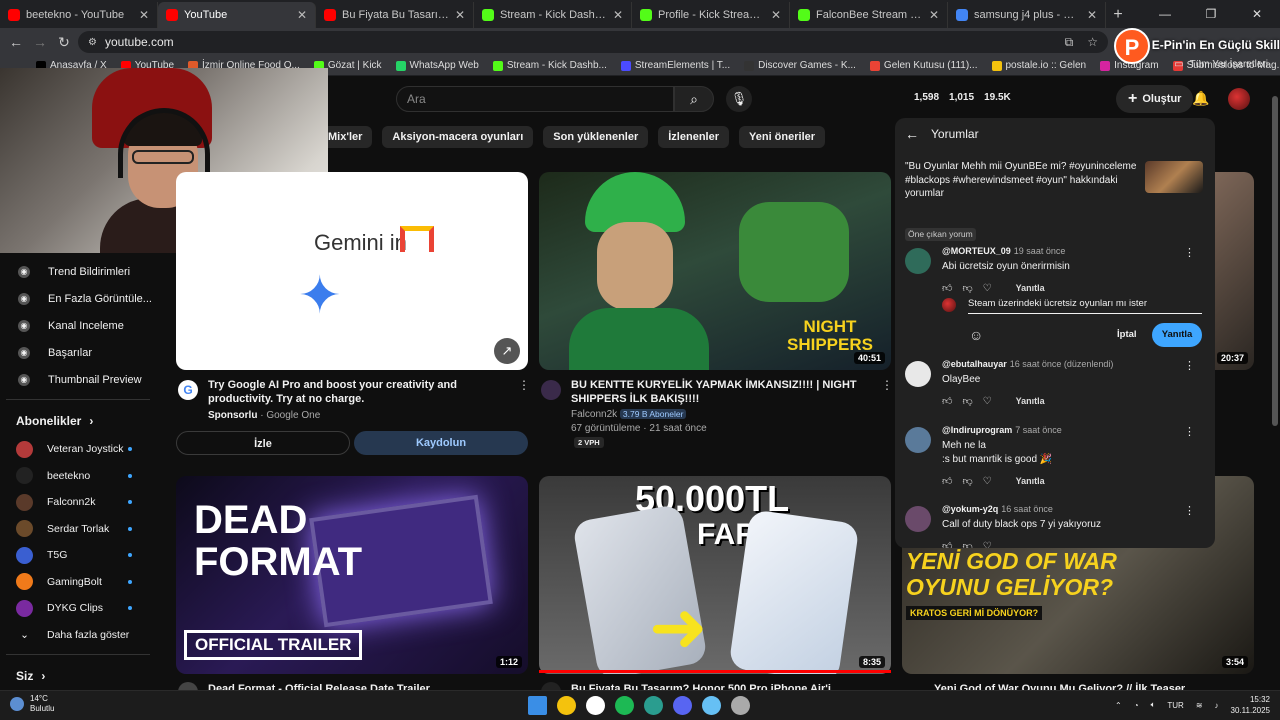  I want to click on you-heading: Siz ›, so click(80, 676).